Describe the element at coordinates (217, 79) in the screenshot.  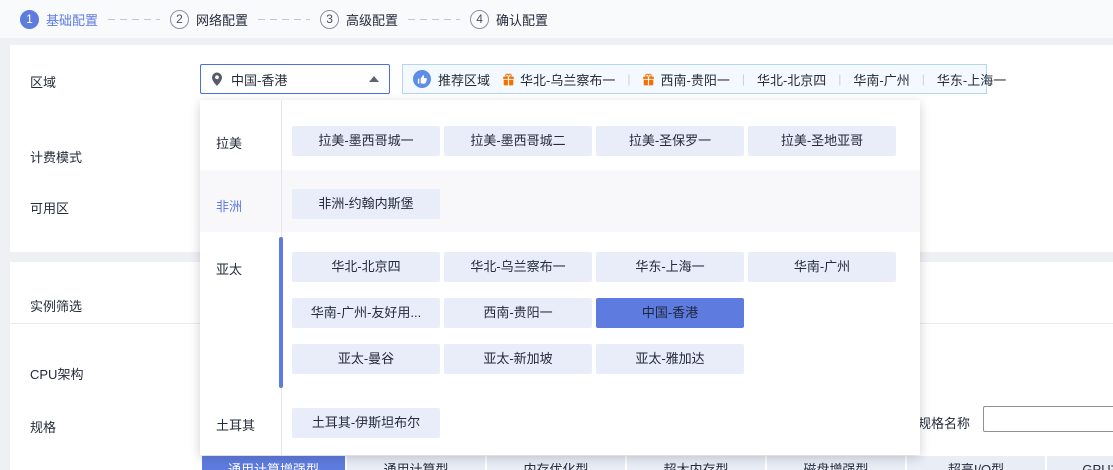
I see `location-pin-icon` at that location.